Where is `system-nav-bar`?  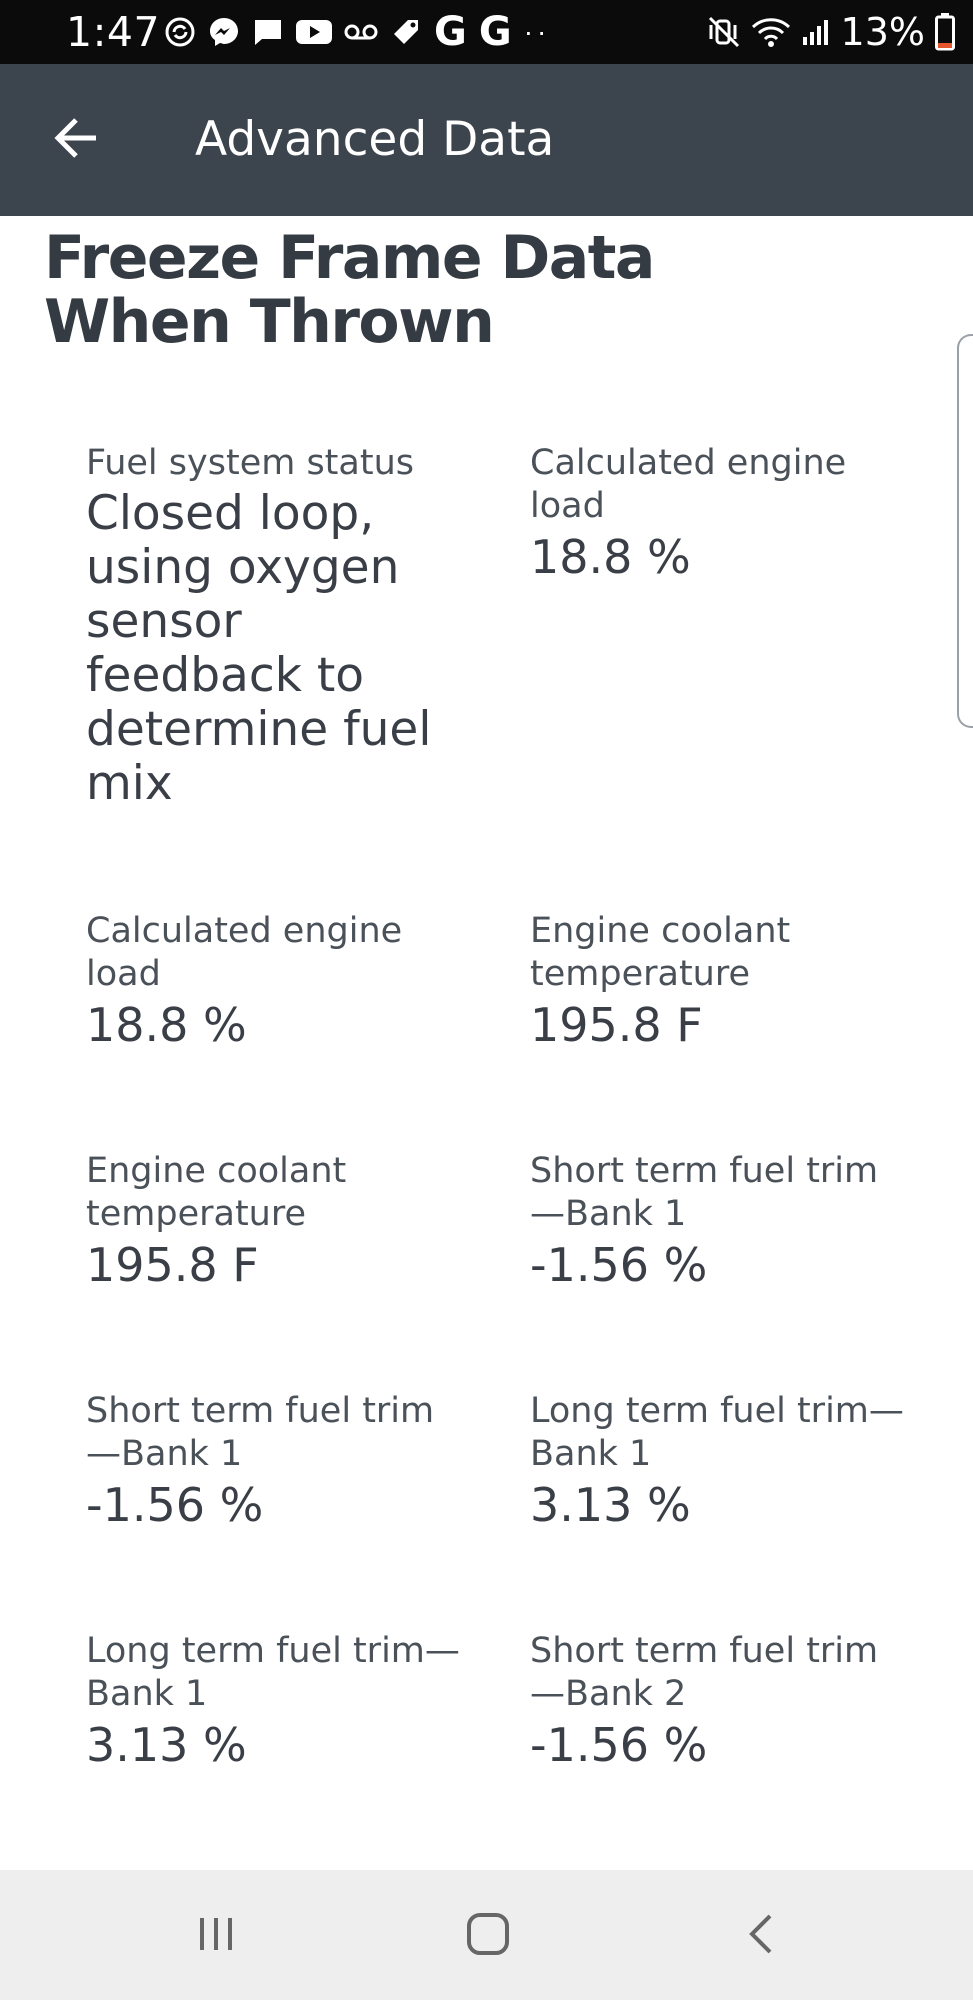 system-nav-bar is located at coordinates (486, 1935).